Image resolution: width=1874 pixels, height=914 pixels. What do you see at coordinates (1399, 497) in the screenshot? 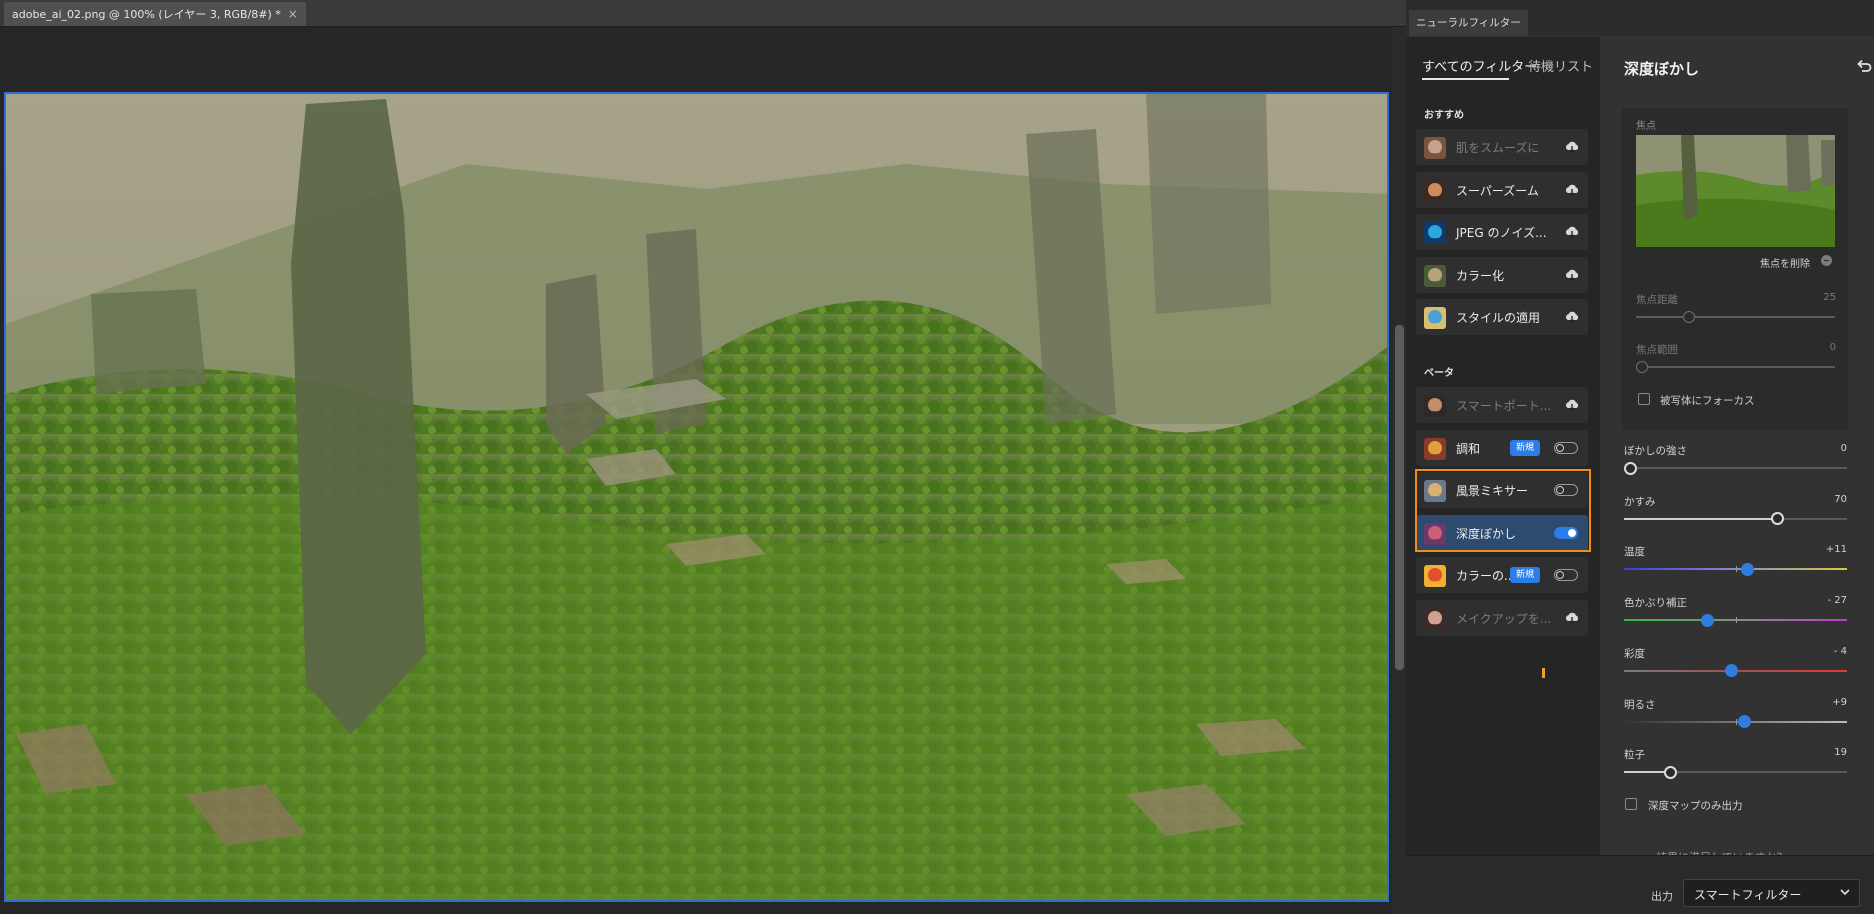
I see `scrollbar-thumb` at bounding box center [1399, 497].